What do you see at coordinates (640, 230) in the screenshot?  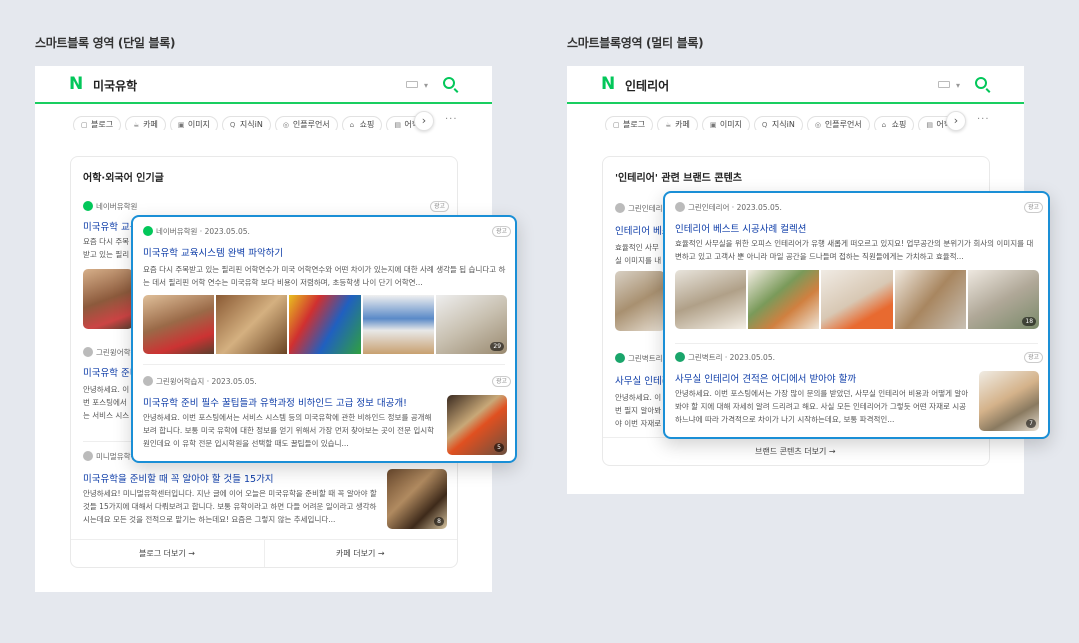 I see `item-title: 인테리어 베스` at bounding box center [640, 230].